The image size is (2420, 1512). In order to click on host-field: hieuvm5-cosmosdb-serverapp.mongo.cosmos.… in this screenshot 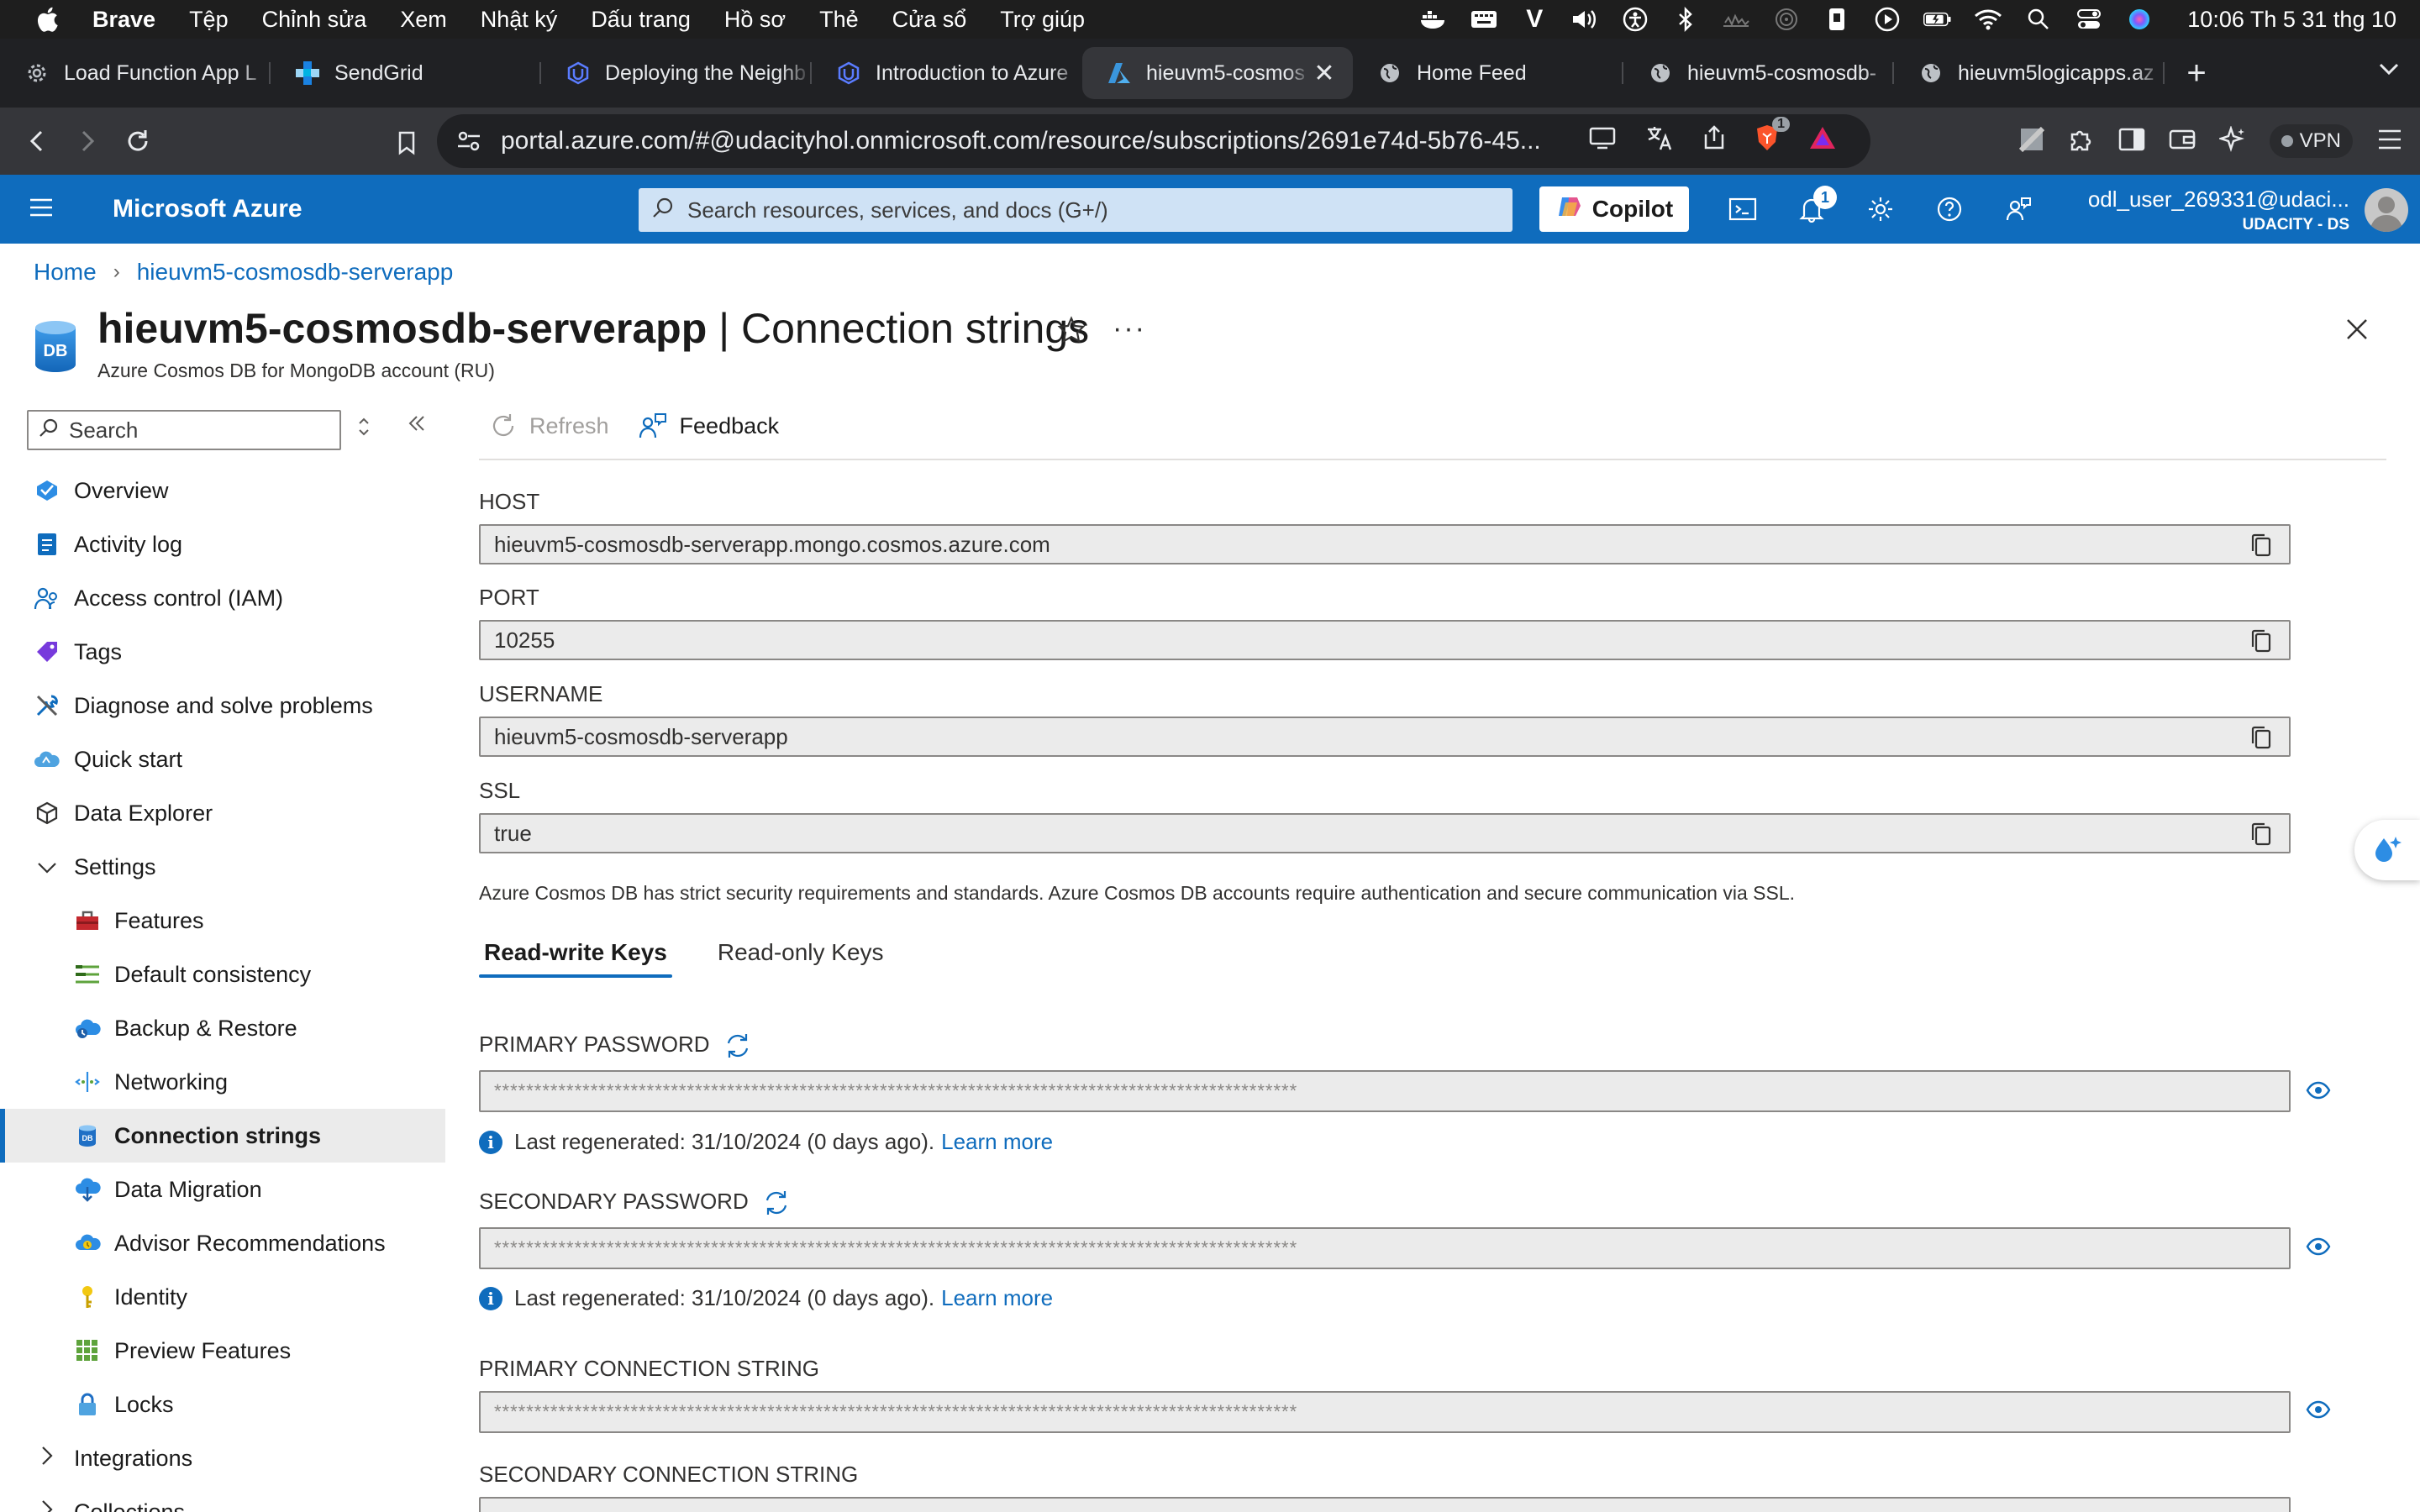, I will do `click(1385, 544)`.